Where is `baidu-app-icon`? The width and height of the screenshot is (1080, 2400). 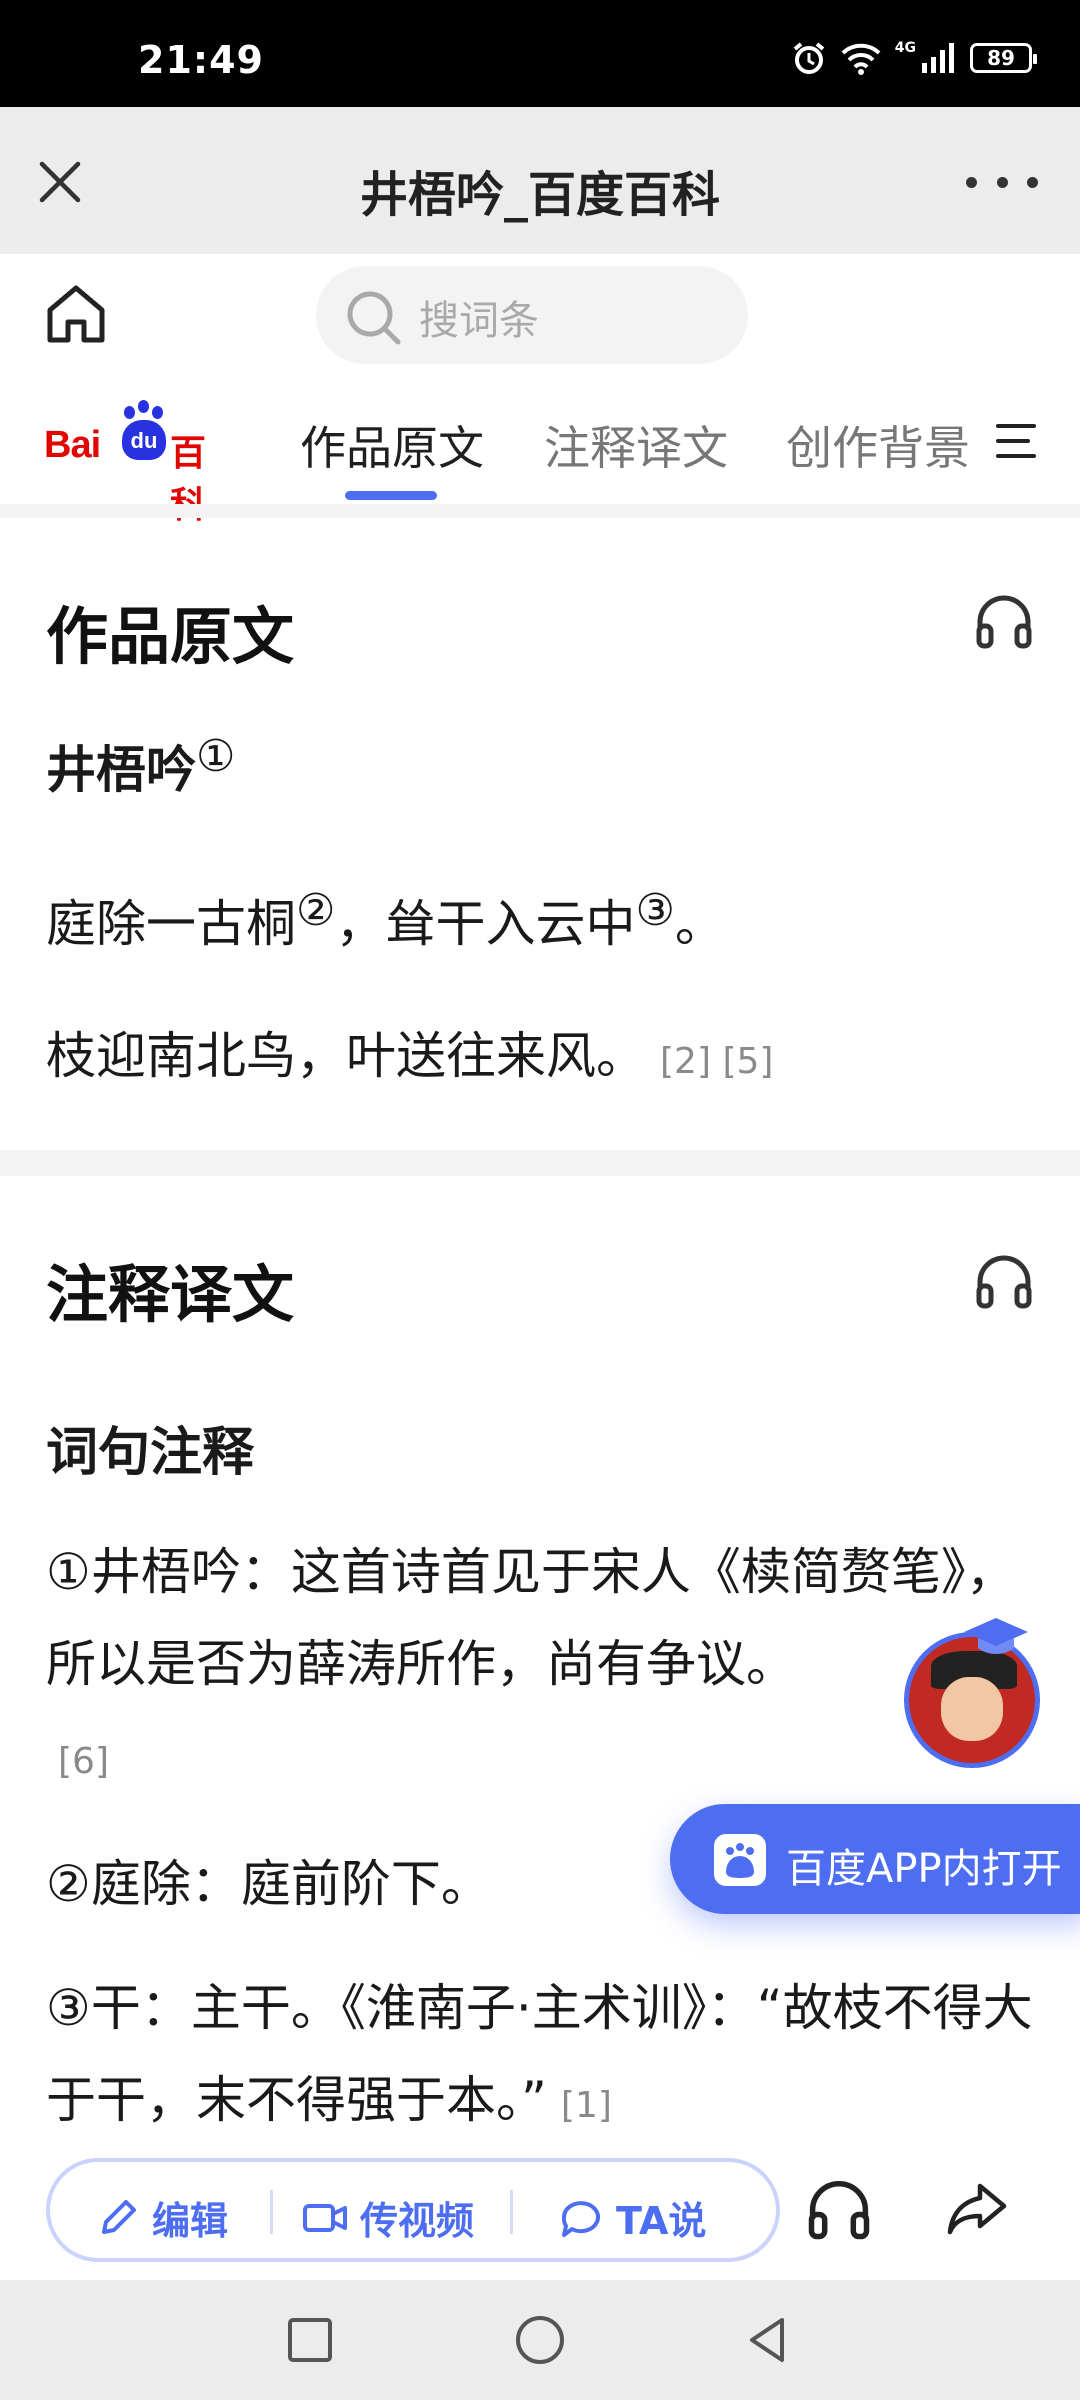
baidu-app-icon is located at coordinates (740, 1860).